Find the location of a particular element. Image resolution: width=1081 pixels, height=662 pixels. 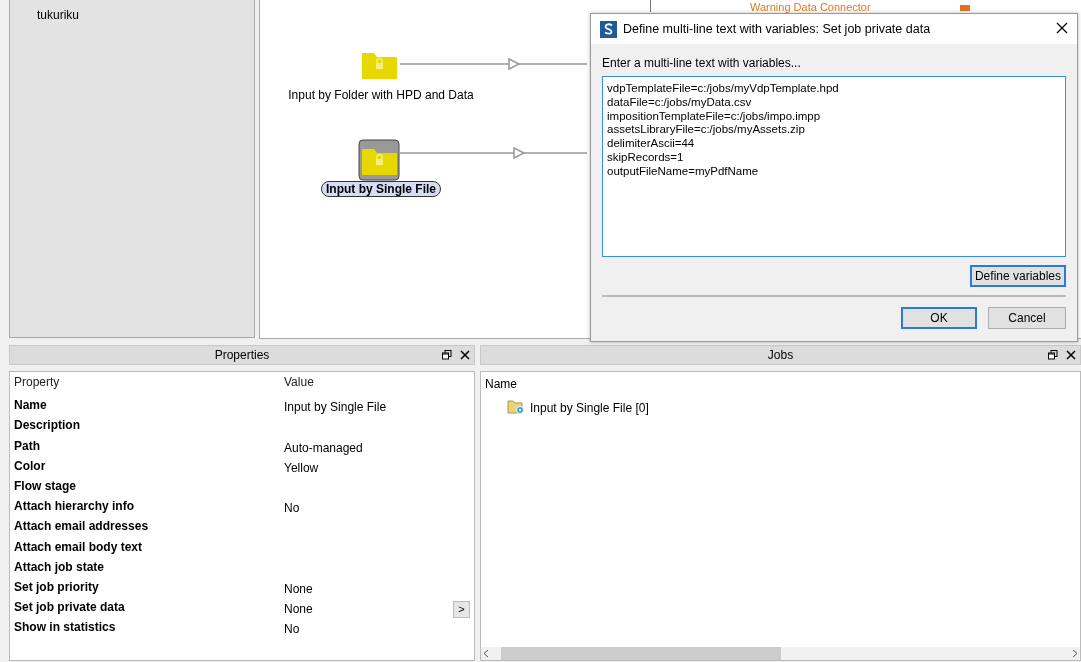

property-value: Input by Single File is located at coordinates (335, 407).